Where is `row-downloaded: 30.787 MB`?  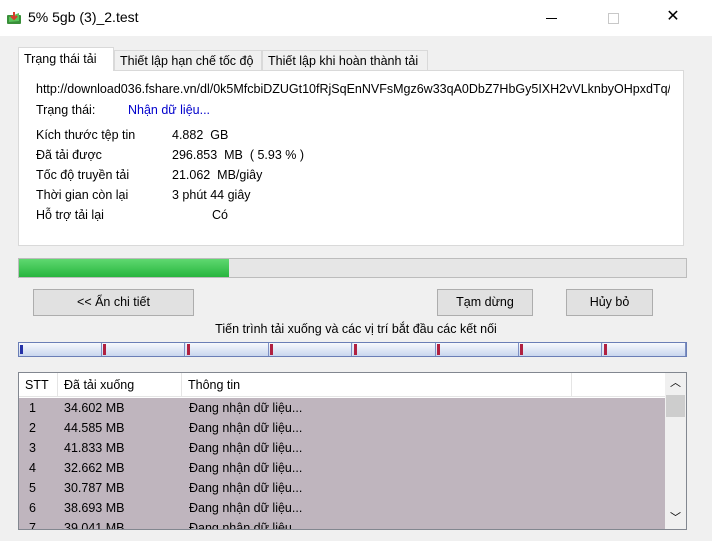
row-downloaded: 30.787 MB is located at coordinates (94, 488).